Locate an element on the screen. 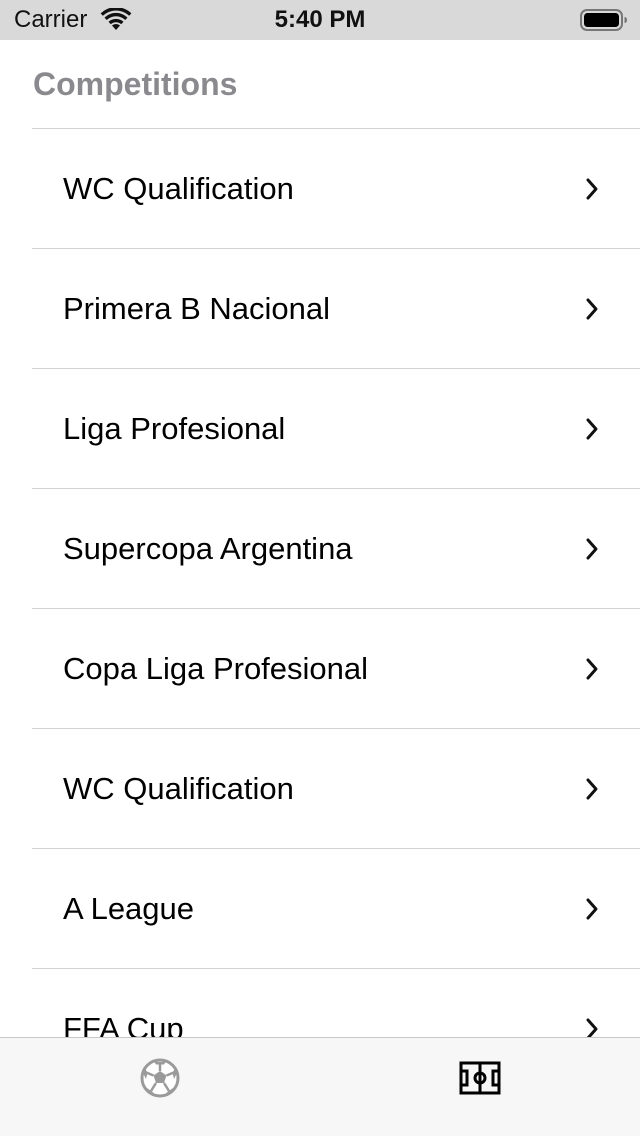 This screenshot has height=1136, width=640. tab-matches is located at coordinates (160, 1087).